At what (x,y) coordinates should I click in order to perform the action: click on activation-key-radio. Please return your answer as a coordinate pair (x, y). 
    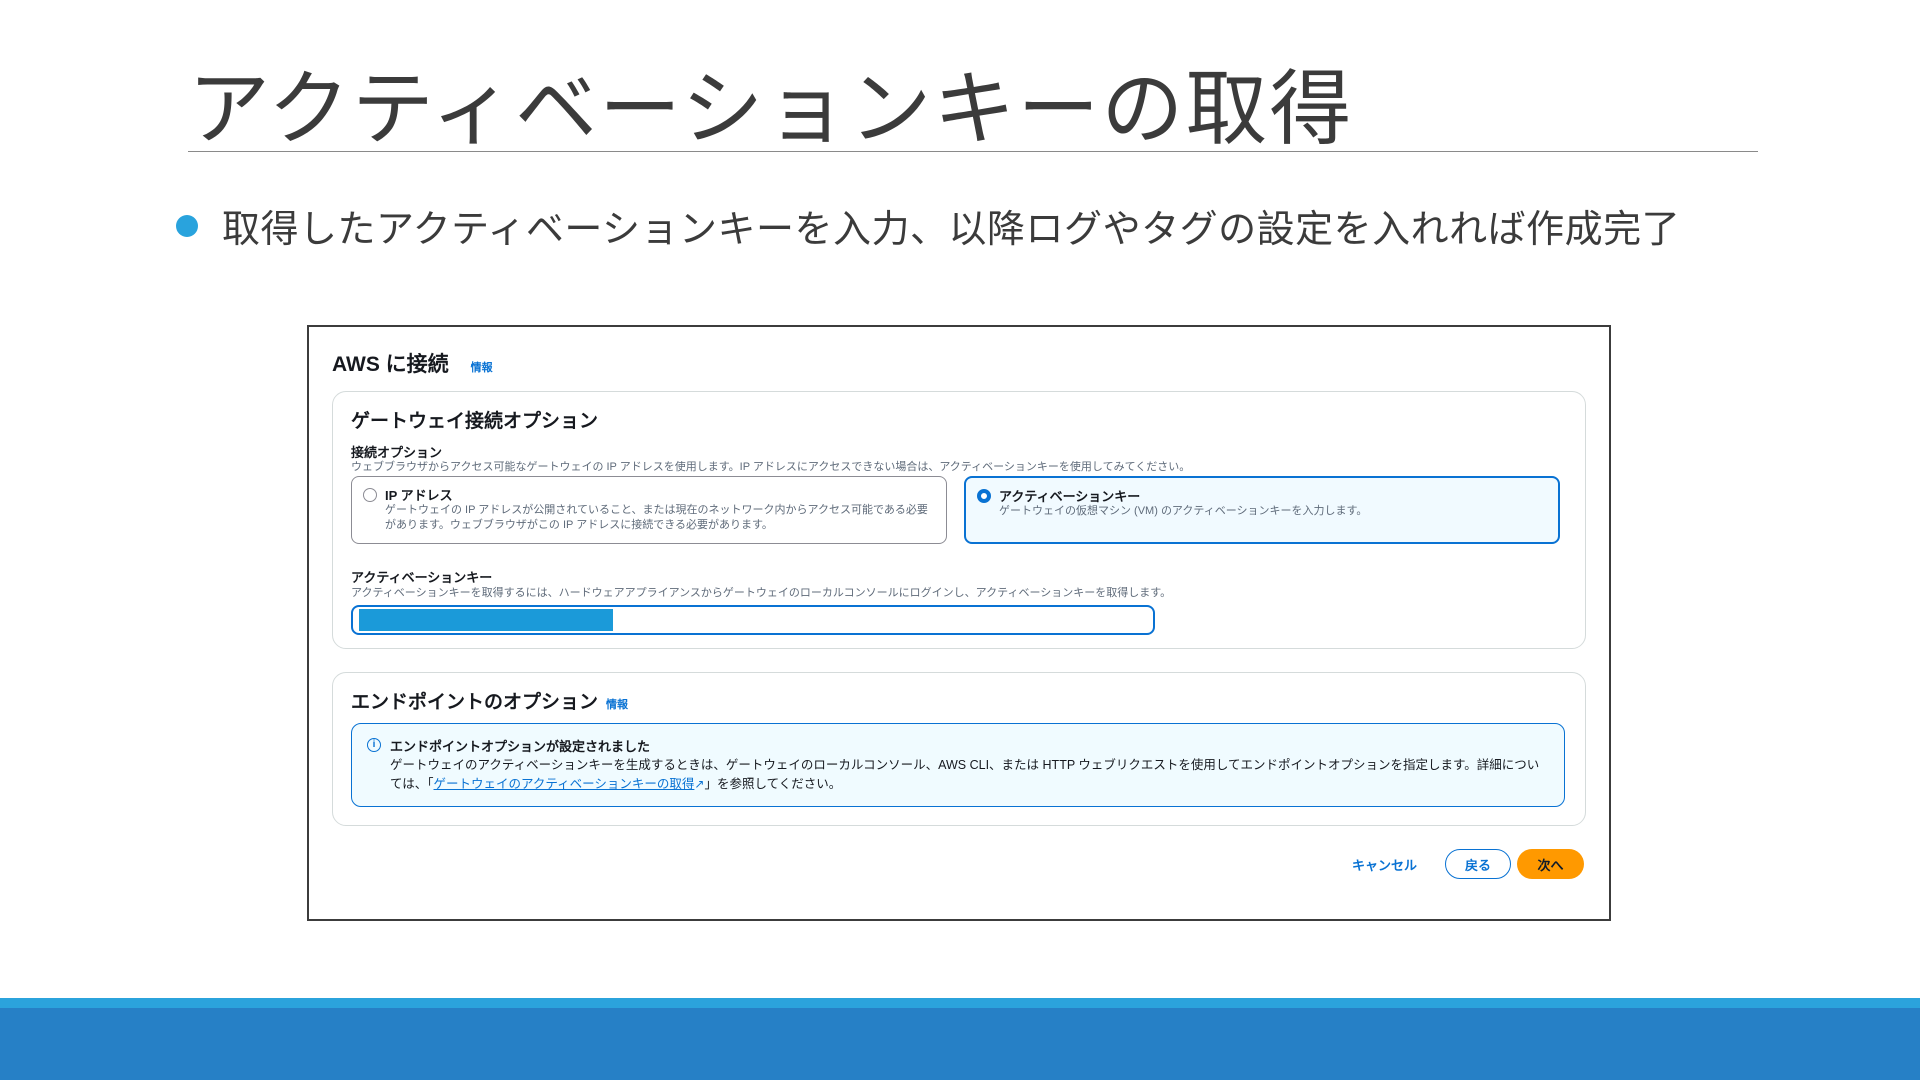
    Looking at the image, I should click on (984, 496).